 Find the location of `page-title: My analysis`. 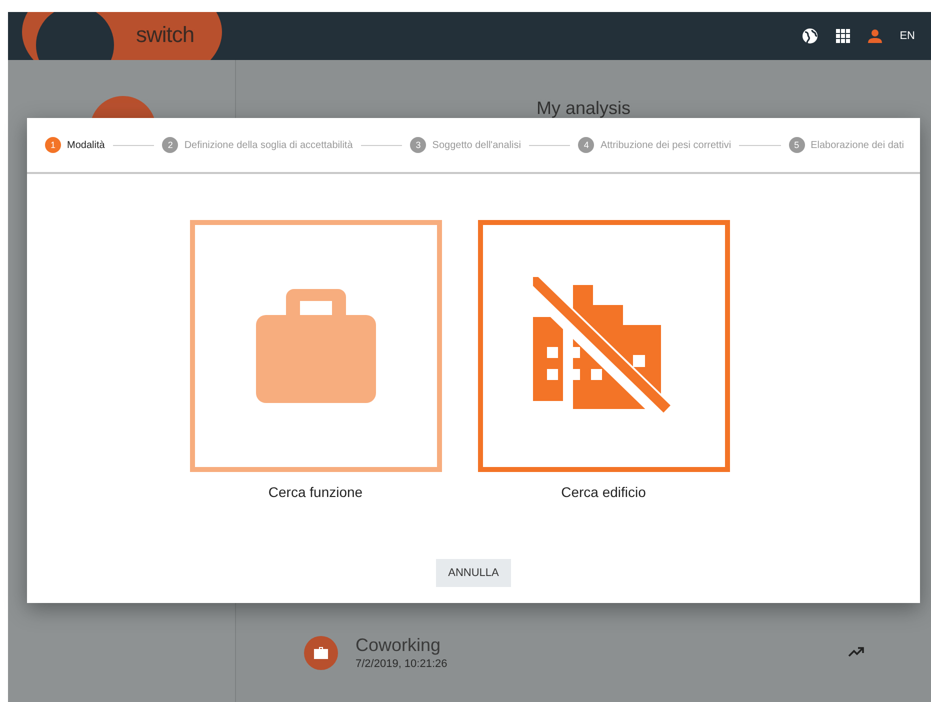

page-title: My analysis is located at coordinates (583, 108).